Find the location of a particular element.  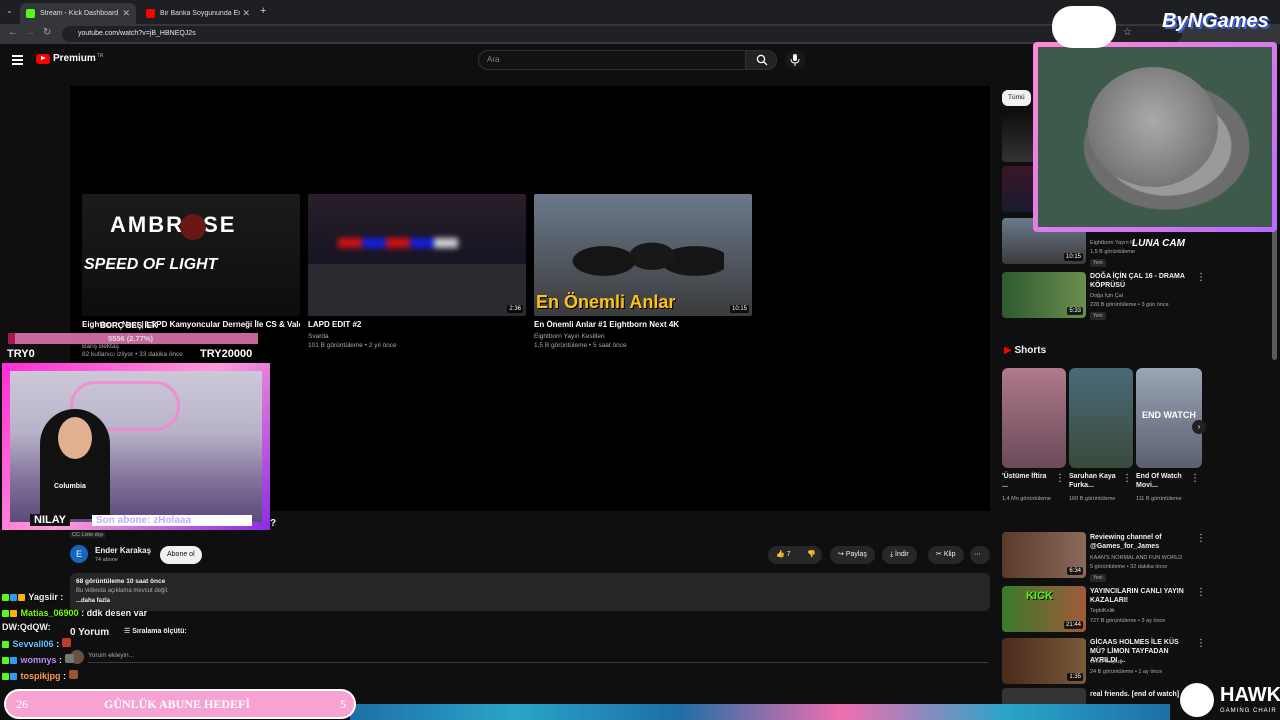

related-thumb: 5:33 is located at coordinates (1044, 295).